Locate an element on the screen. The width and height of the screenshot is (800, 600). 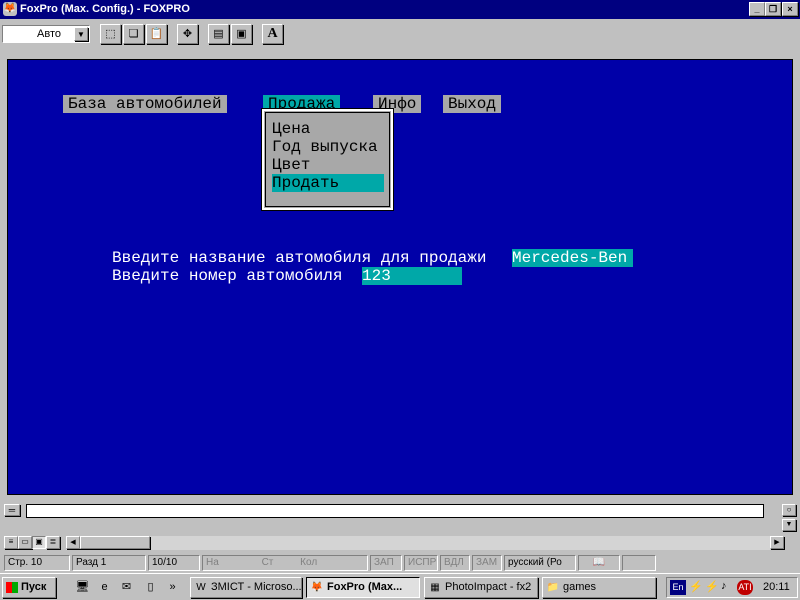
status-section: Разд 1 is located at coordinates (109, 563).